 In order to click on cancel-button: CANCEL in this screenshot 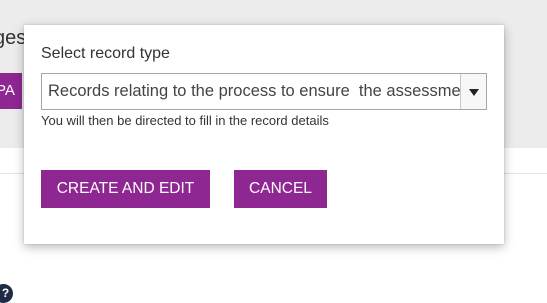, I will do `click(280, 189)`.